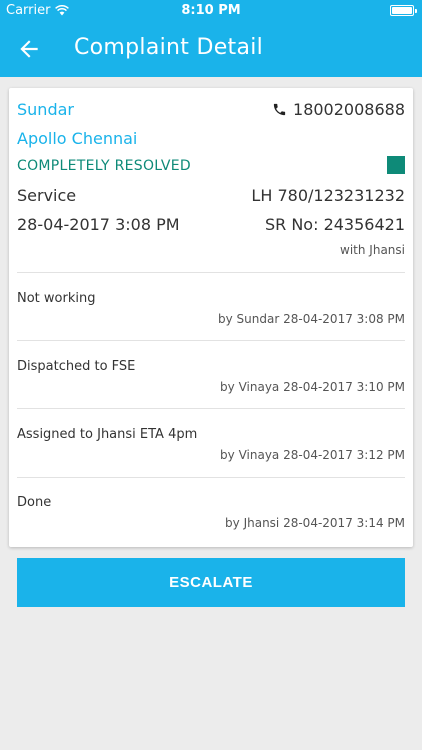 The height and width of the screenshot is (750, 422). What do you see at coordinates (328, 195) in the screenshot?
I see `lh-number: LH 780/123231232` at bounding box center [328, 195].